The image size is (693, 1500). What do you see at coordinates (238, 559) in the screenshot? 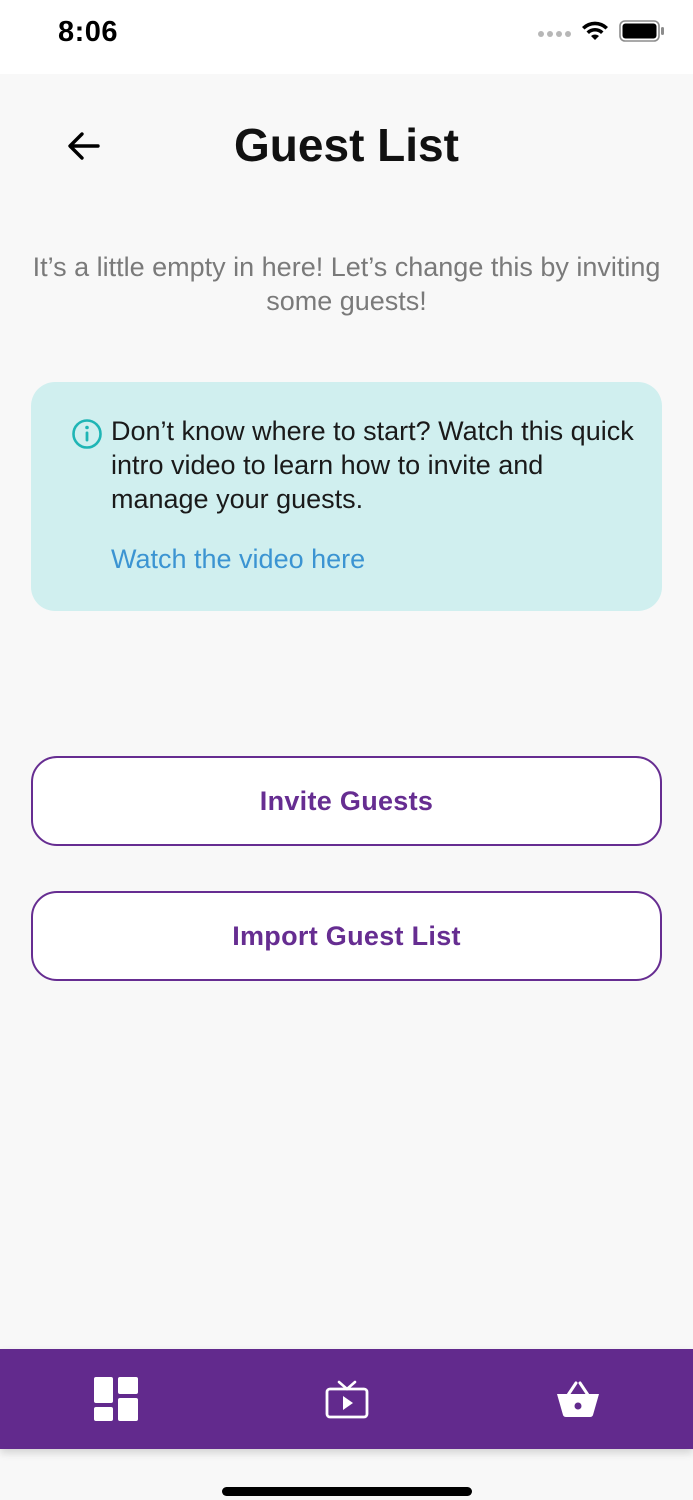
I see `watch-video-link: Watch the video here` at bounding box center [238, 559].